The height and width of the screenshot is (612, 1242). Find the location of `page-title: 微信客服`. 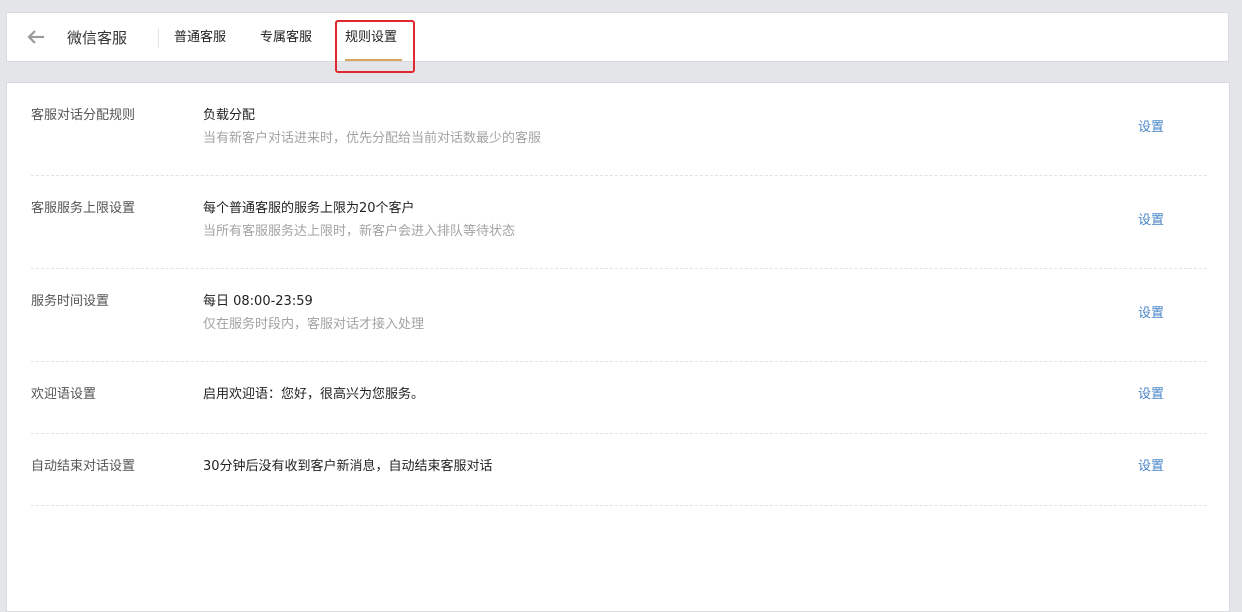

page-title: 微信客服 is located at coordinates (97, 38).